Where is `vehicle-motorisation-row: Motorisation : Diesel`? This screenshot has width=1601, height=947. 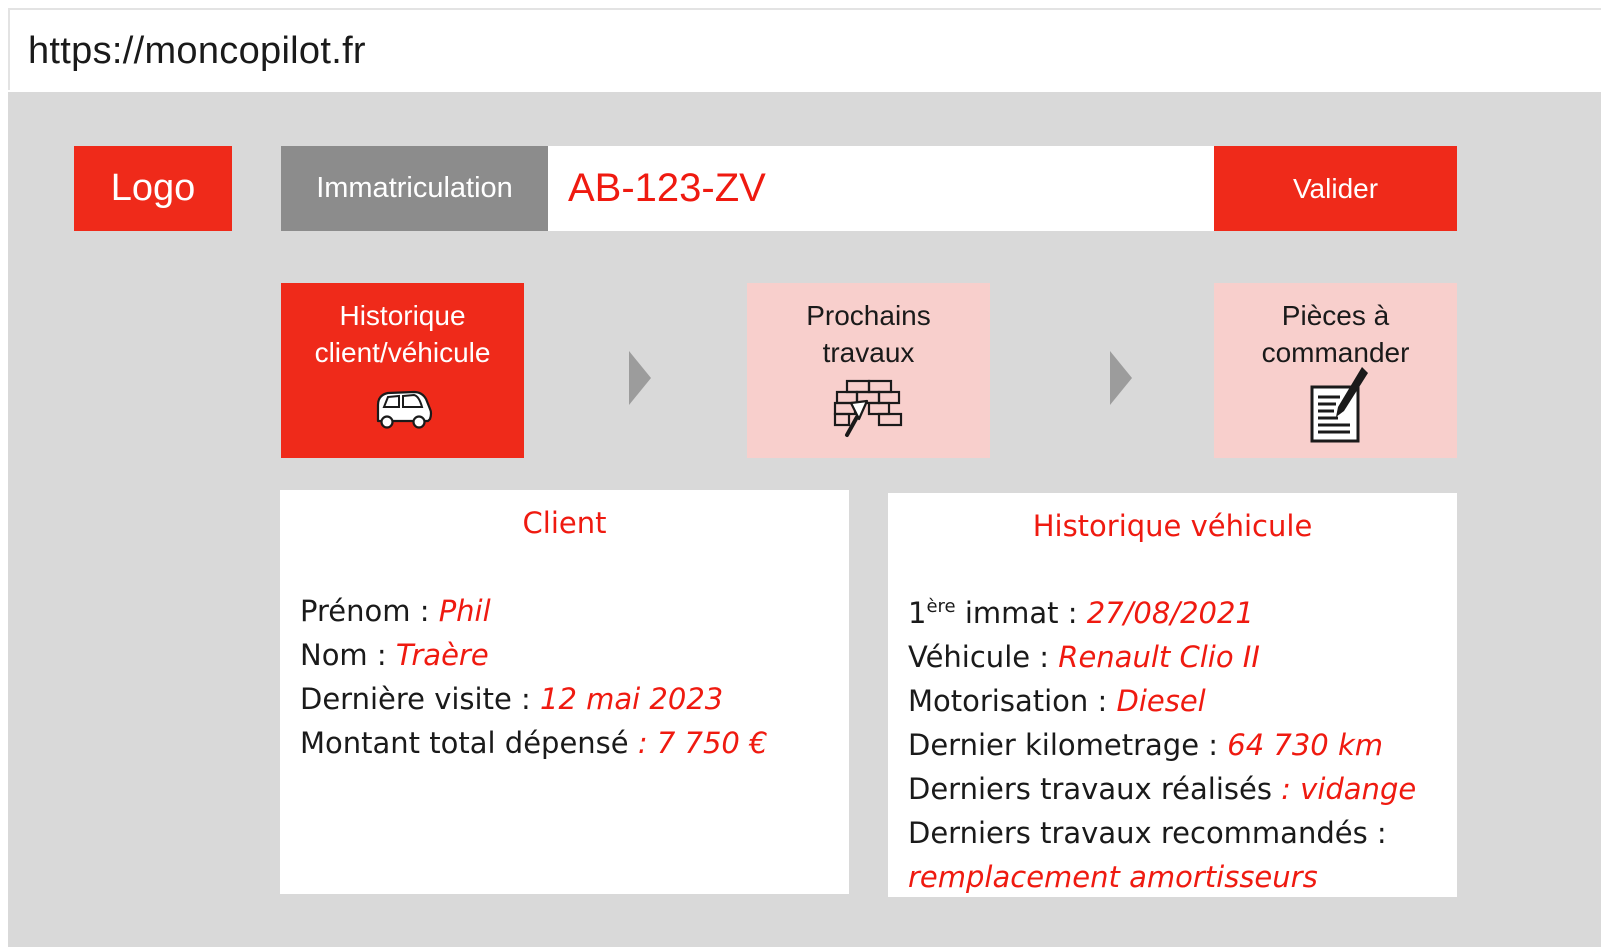 vehicle-motorisation-row: Motorisation : Diesel is located at coordinates (1162, 701).